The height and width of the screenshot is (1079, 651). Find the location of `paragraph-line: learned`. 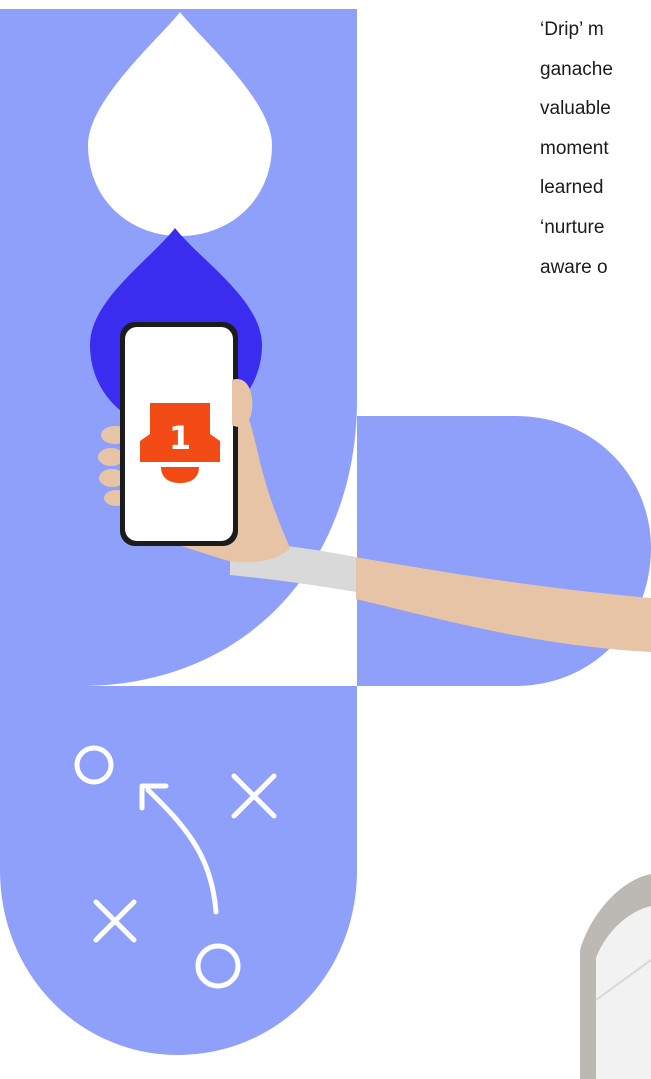

paragraph-line: learned is located at coordinates (572, 188).